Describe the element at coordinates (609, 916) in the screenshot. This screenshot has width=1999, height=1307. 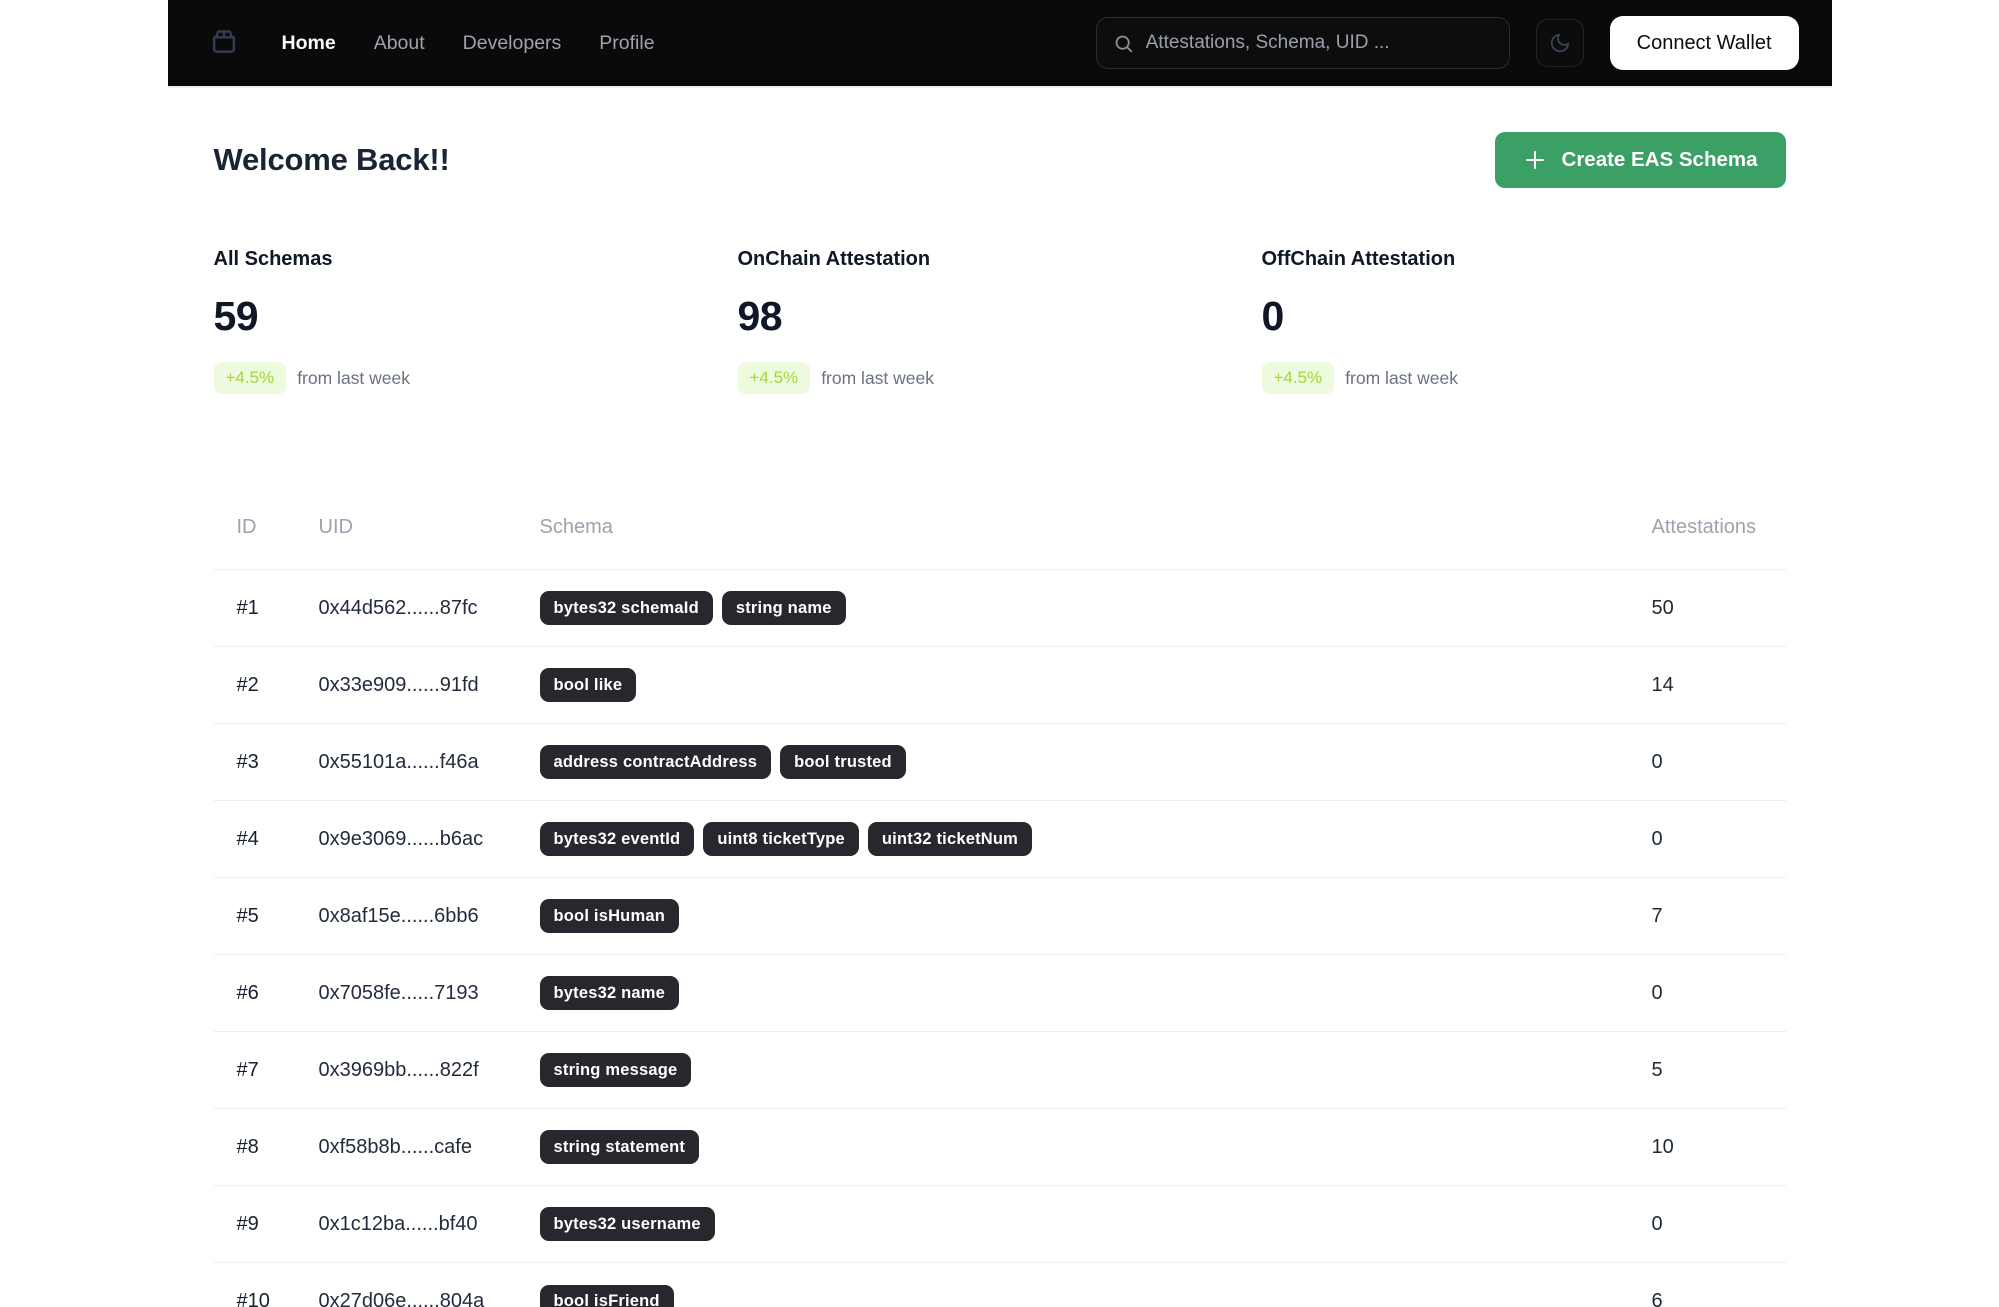
I see `schema-field-badge: bool isHuman` at that location.